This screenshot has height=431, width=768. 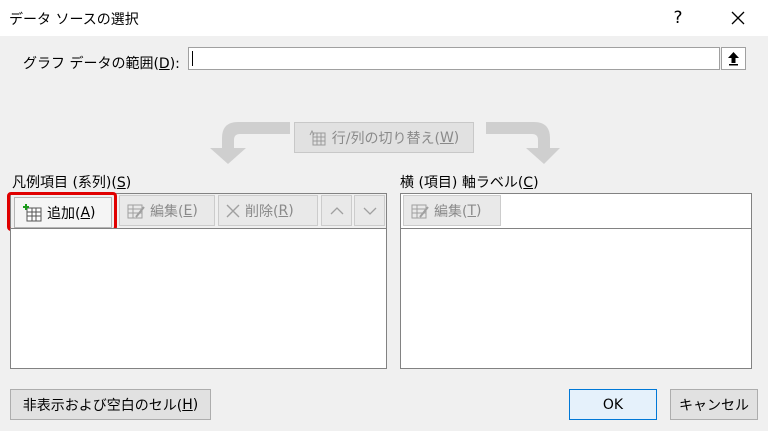 I want to click on switch-row-column-icon, so click(x=317, y=137).